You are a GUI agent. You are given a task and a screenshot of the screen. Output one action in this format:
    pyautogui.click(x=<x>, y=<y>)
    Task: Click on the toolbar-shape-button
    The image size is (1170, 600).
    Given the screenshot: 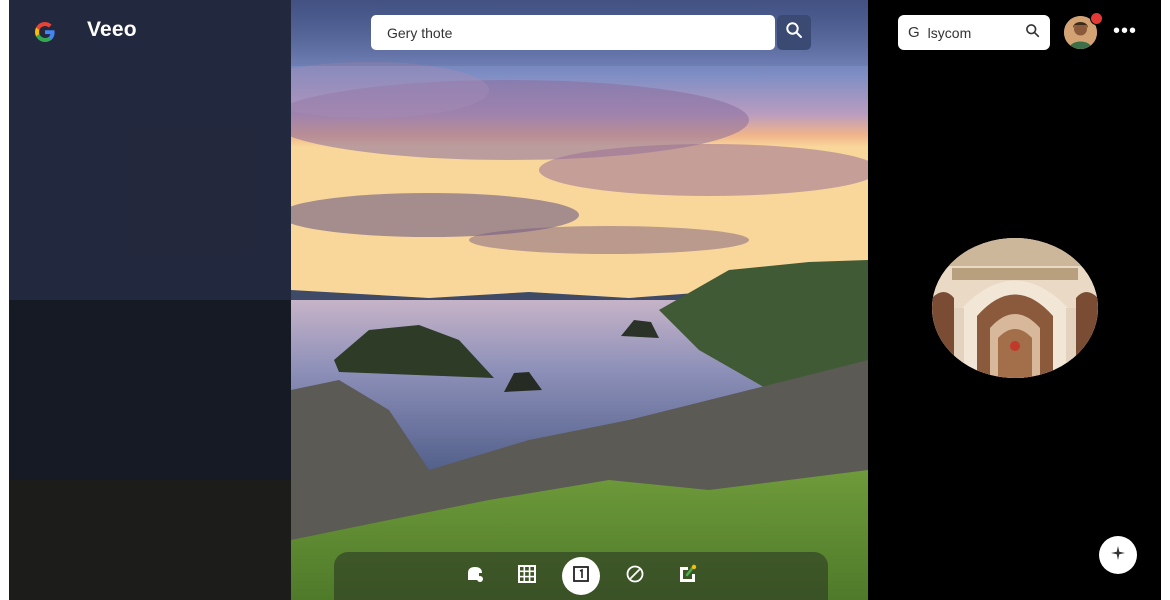 What is the action you would take?
    pyautogui.click(x=475, y=576)
    